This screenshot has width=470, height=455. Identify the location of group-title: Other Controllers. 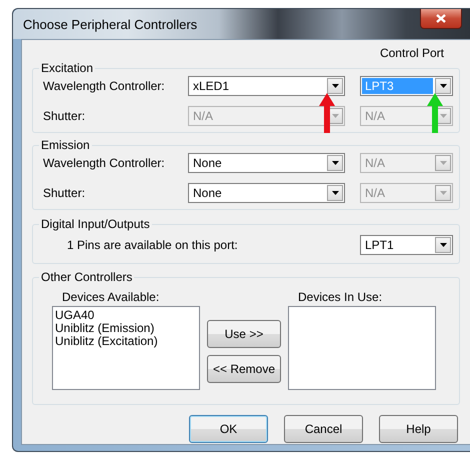
(86, 277).